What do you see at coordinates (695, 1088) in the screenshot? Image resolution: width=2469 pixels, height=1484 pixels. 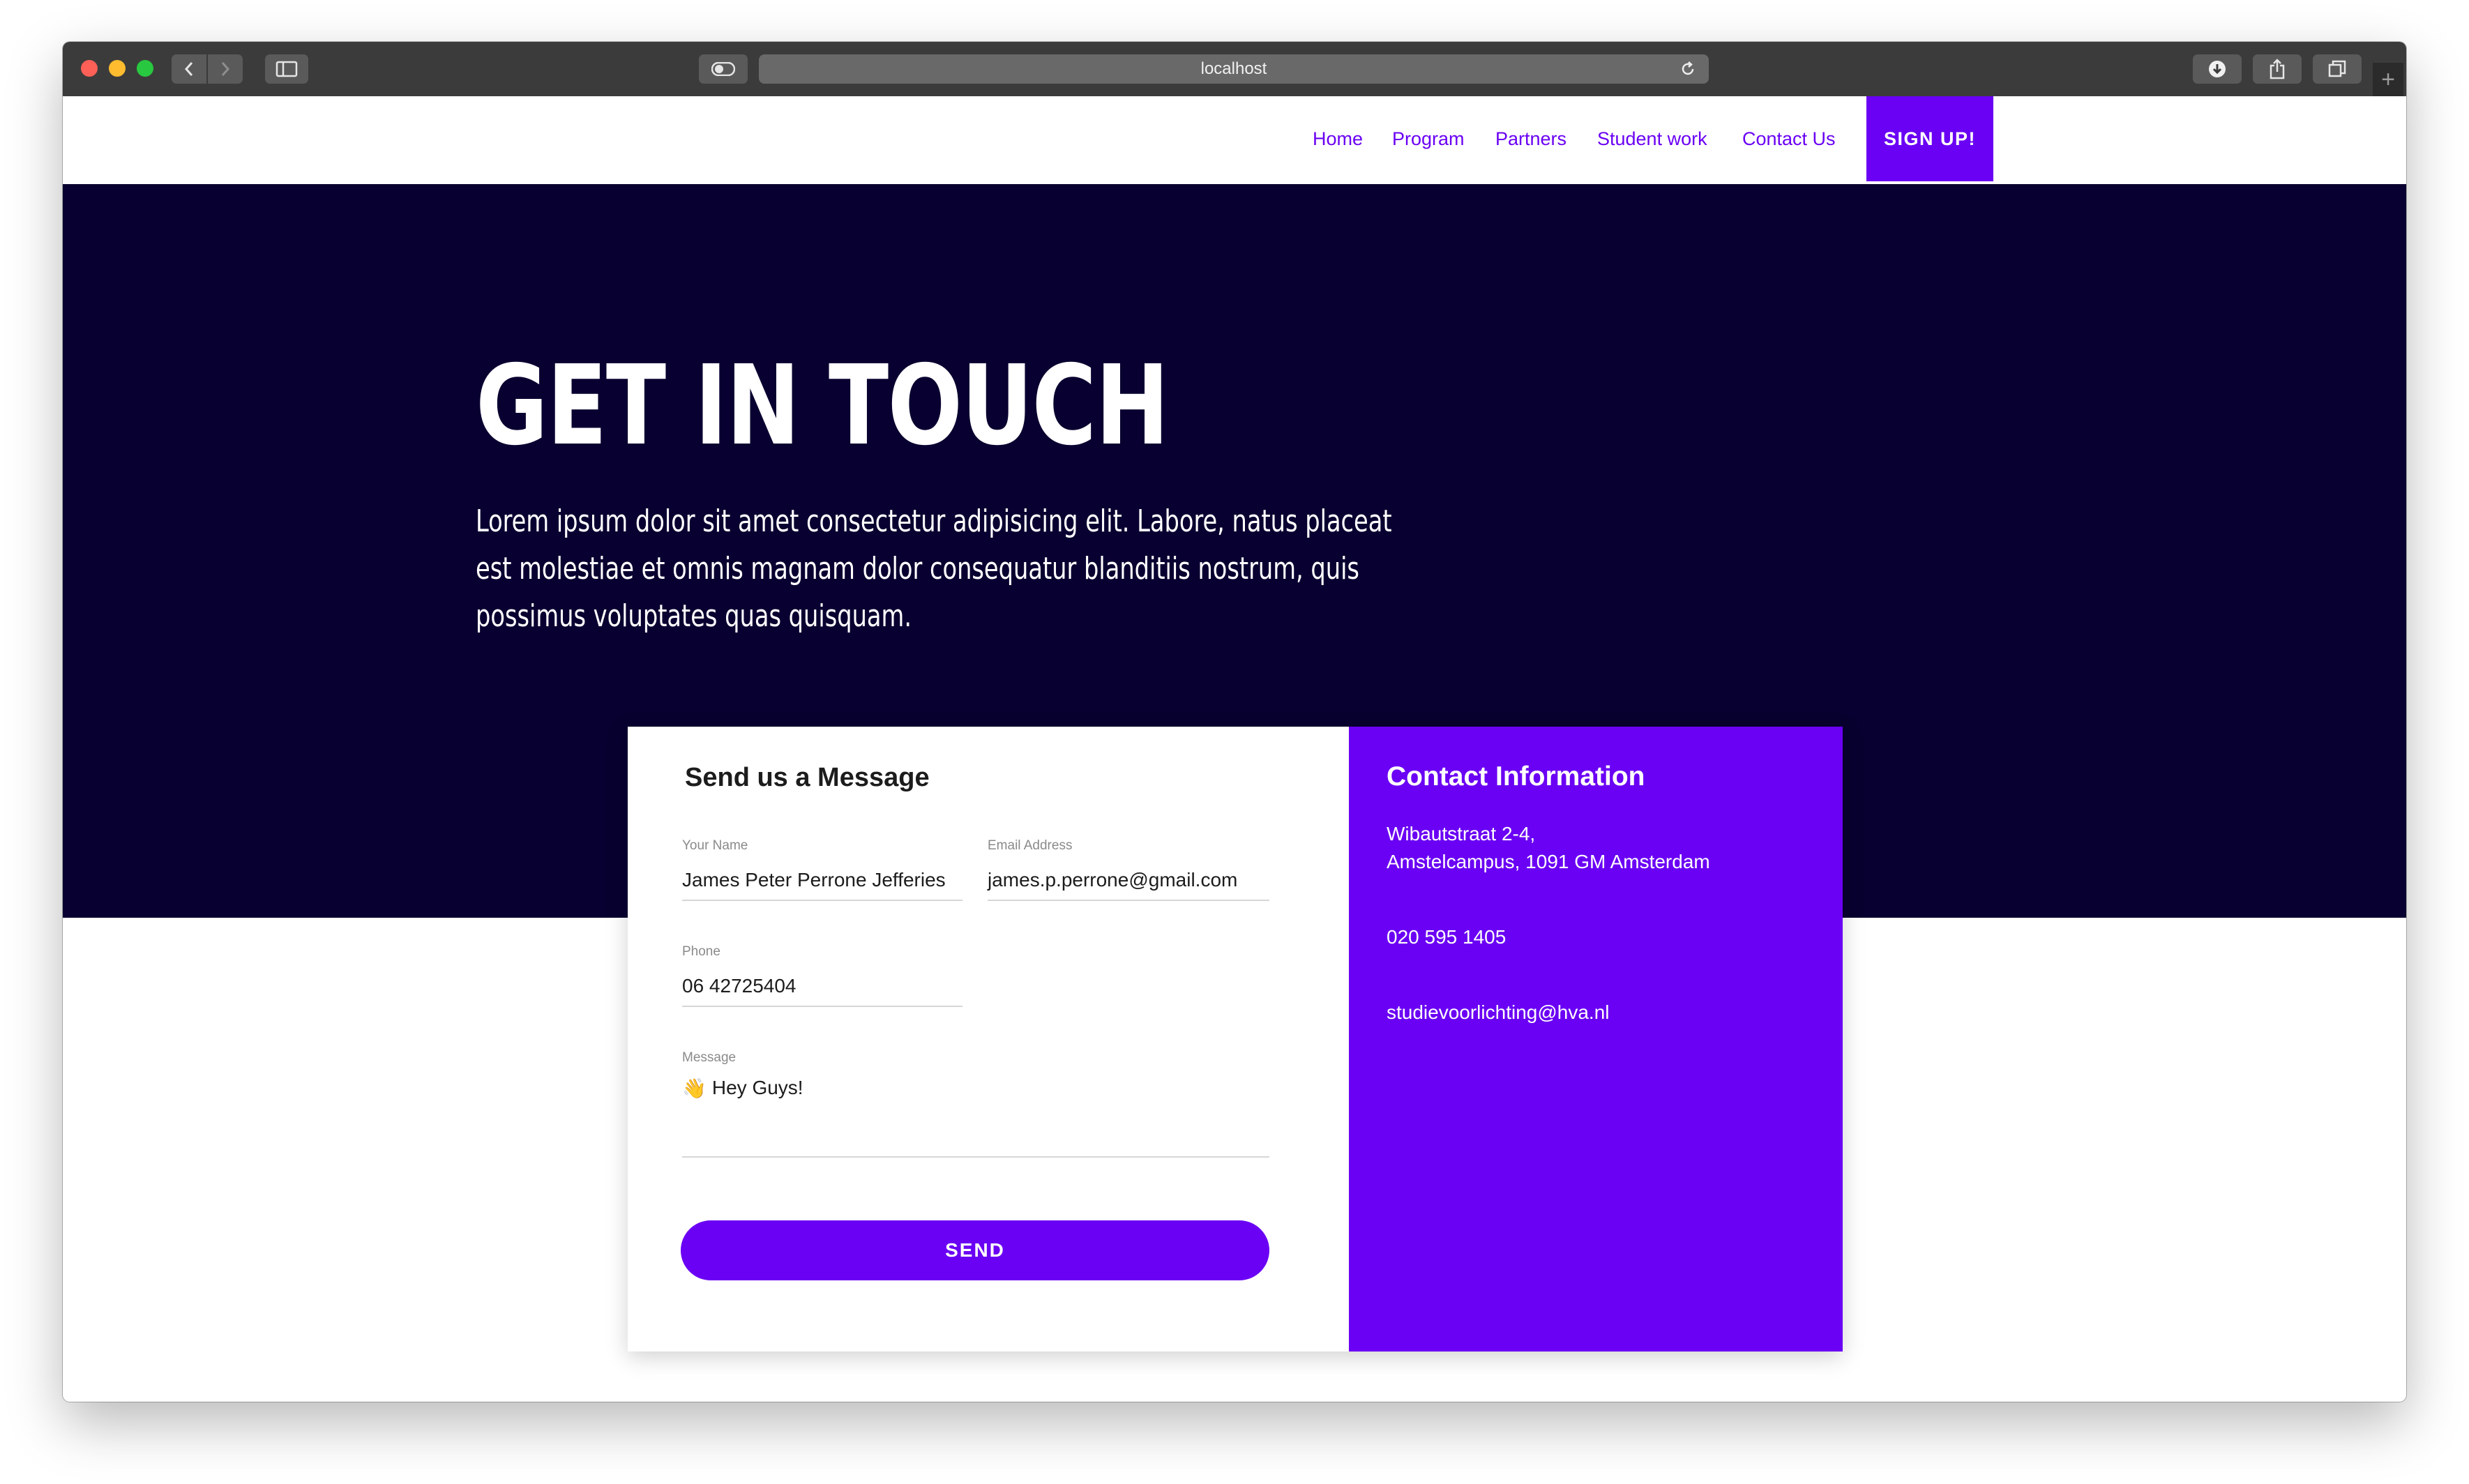 I see `waving-hand-icon: 👋` at bounding box center [695, 1088].